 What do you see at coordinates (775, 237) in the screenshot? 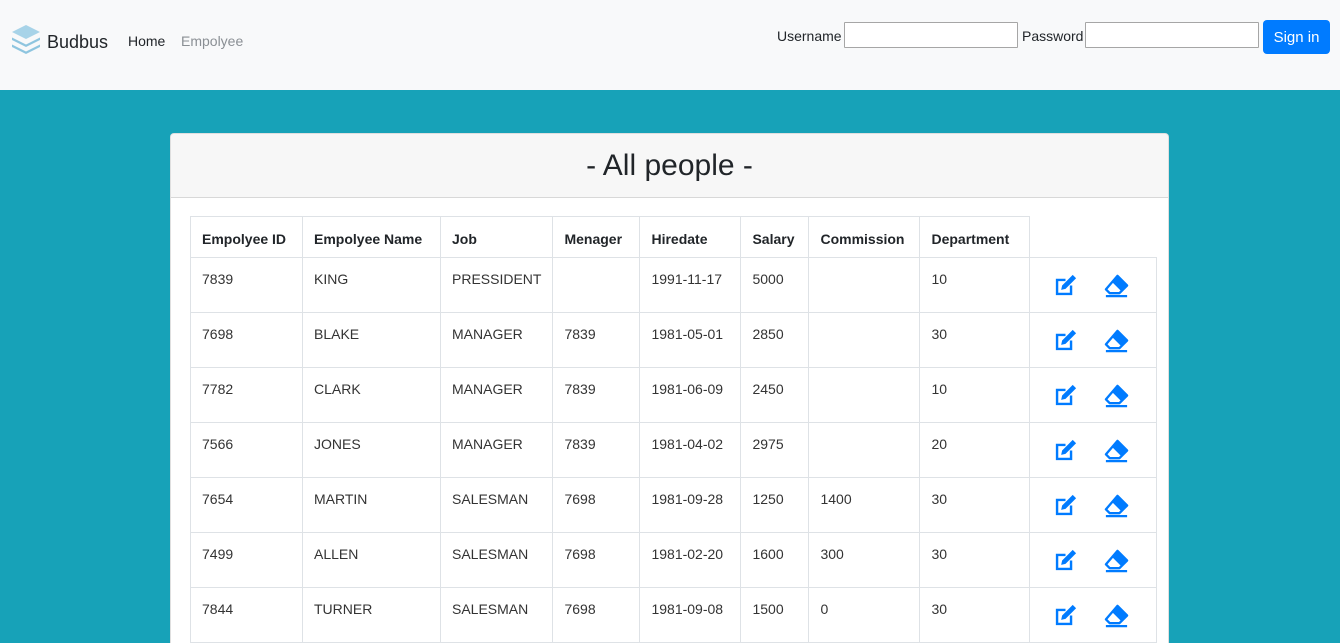
I see `header-salary: Salary` at bounding box center [775, 237].